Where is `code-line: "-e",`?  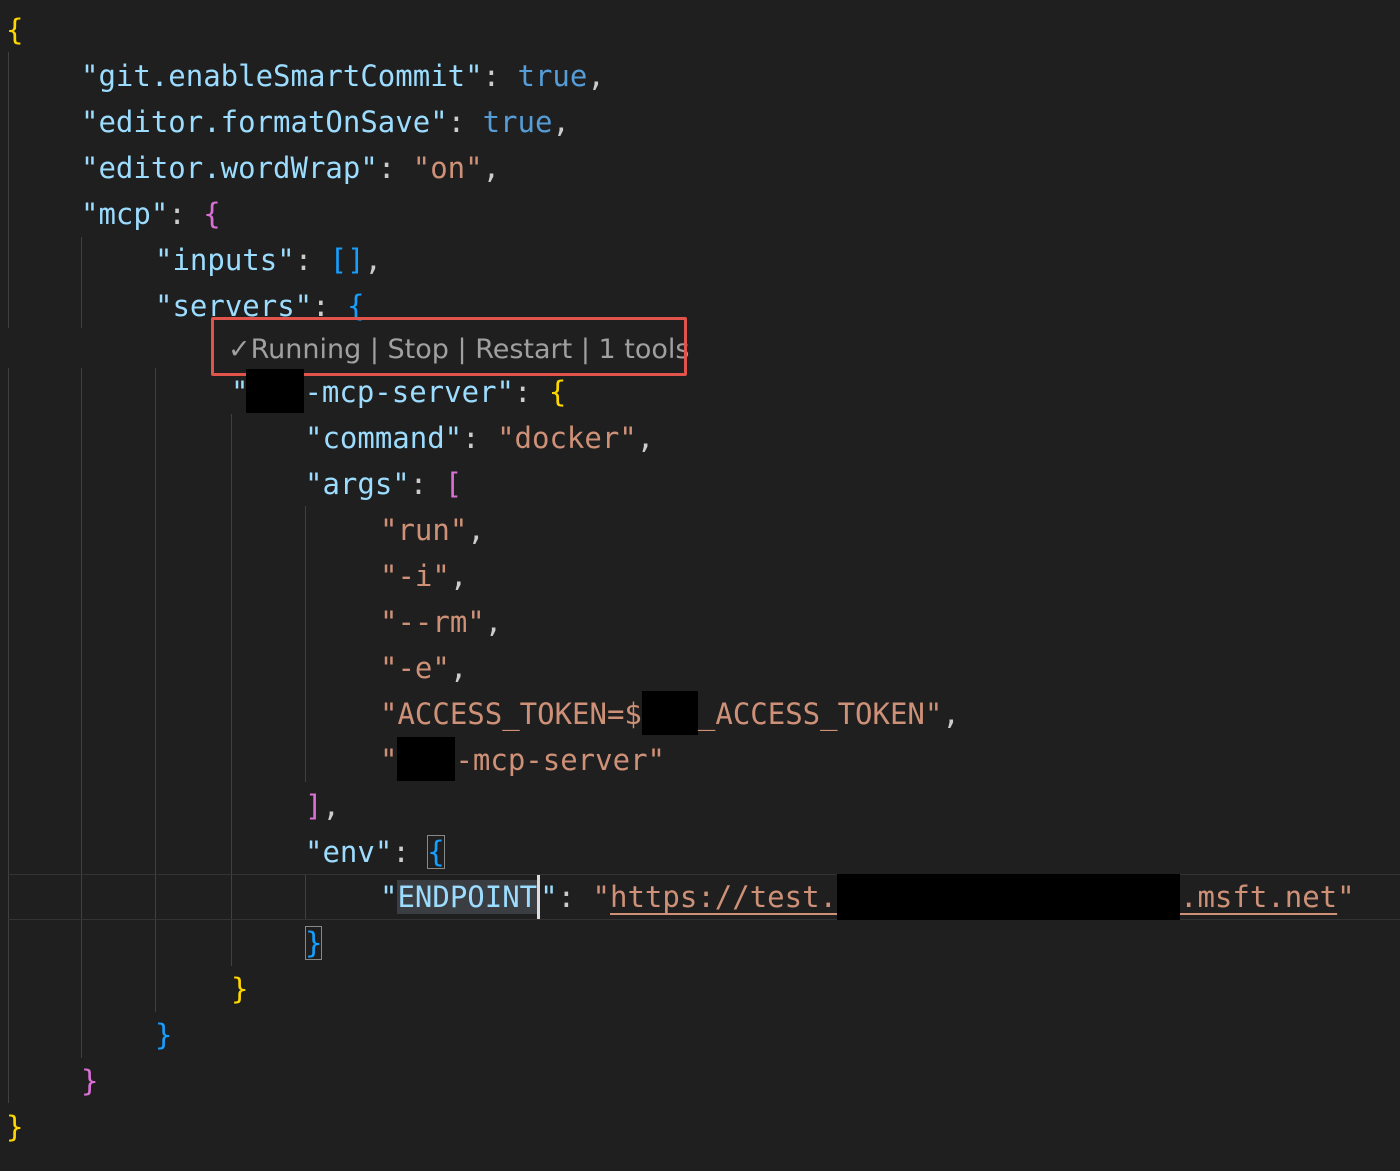
code-line: "-e", is located at coordinates (423, 668).